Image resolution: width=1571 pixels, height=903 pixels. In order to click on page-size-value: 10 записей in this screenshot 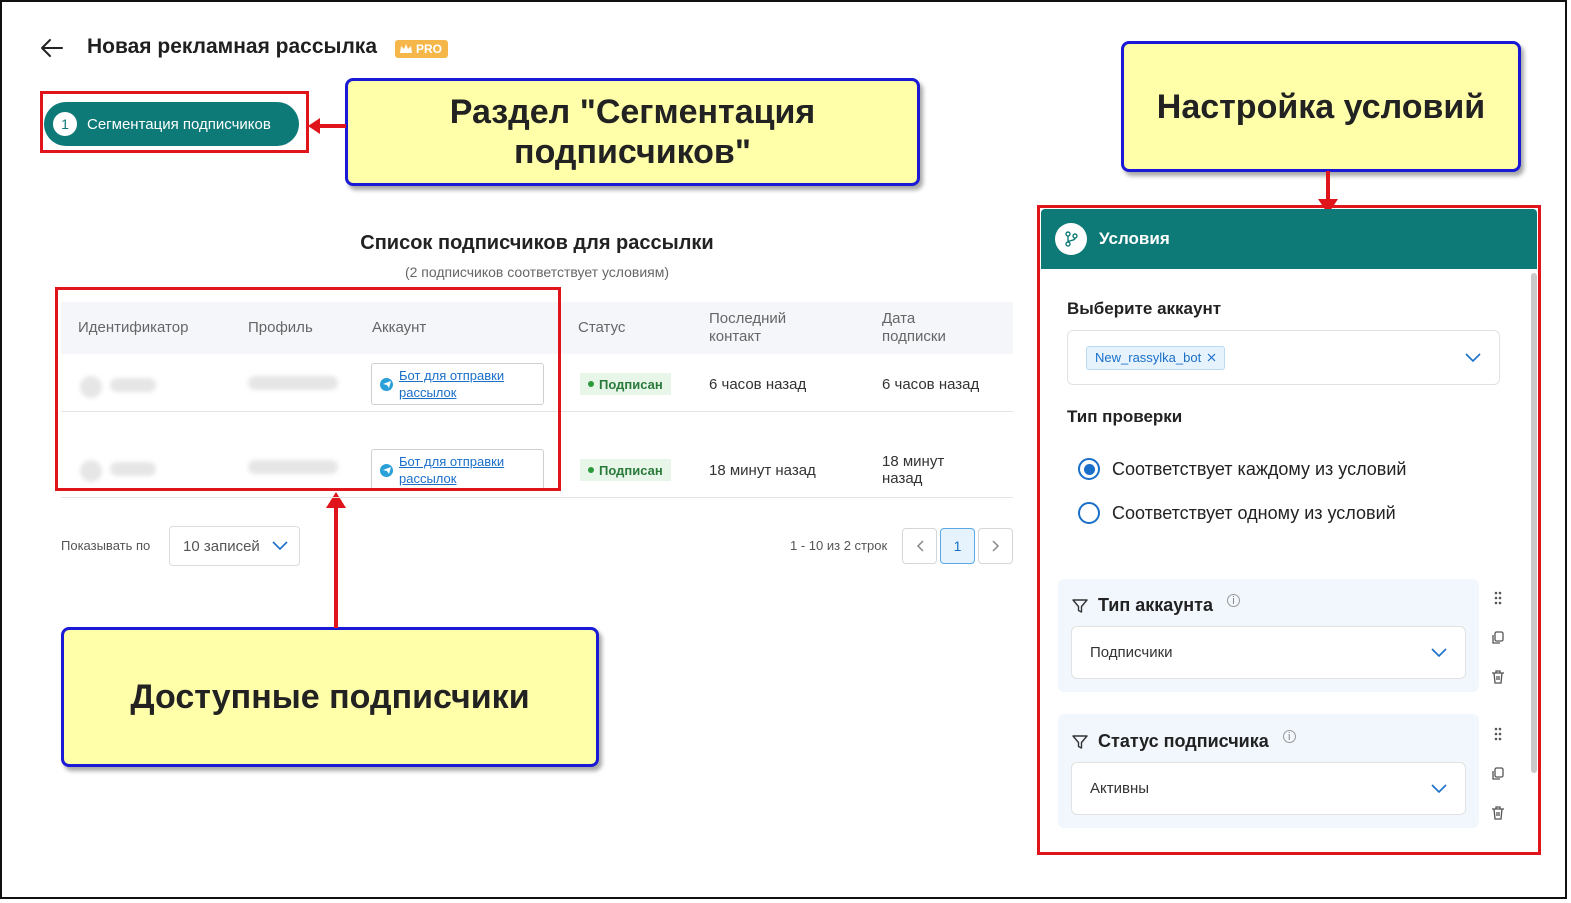, I will do `click(221, 546)`.